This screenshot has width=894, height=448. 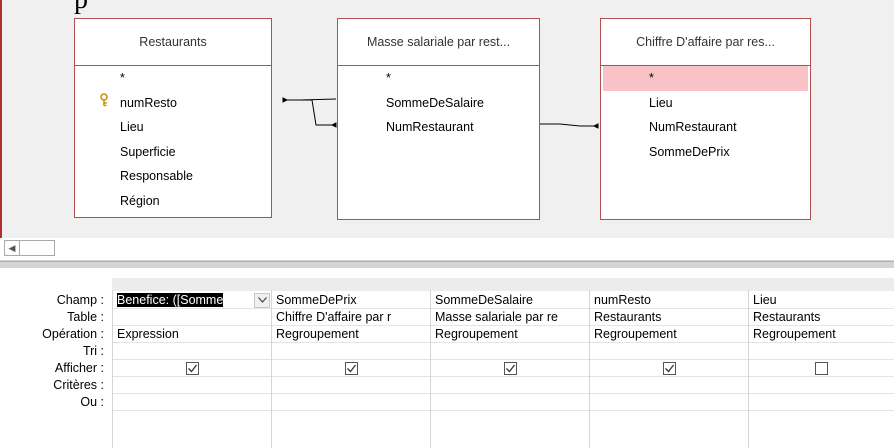 What do you see at coordinates (85, 317) in the screenshot?
I see `row-label: Table :` at bounding box center [85, 317].